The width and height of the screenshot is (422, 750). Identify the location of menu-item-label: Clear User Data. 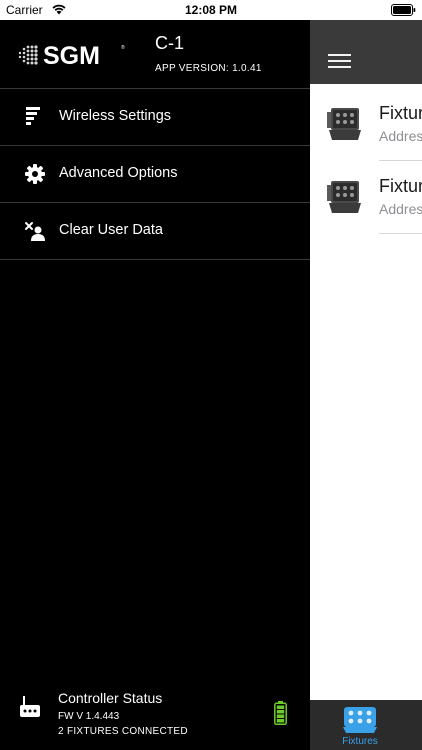
(111, 230).